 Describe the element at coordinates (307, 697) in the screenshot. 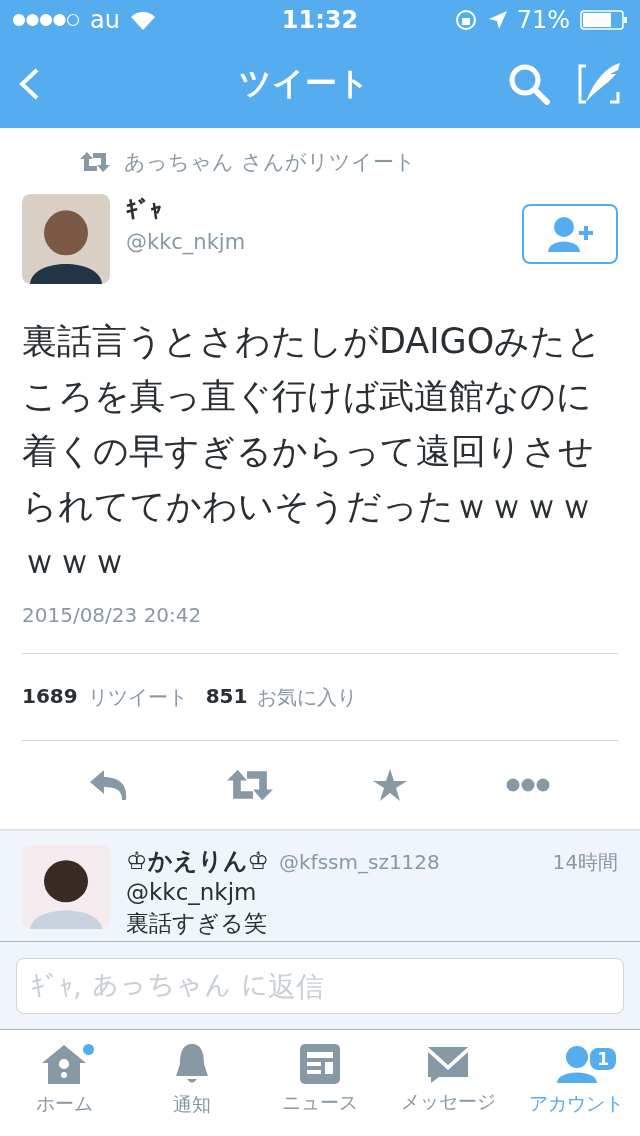

I see `stat-label: お気に入り` at that location.